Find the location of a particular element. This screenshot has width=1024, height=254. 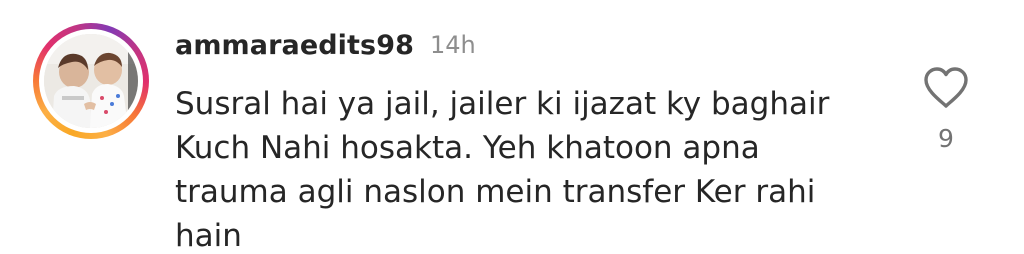

avatar-ring-gap is located at coordinates (91, 81).